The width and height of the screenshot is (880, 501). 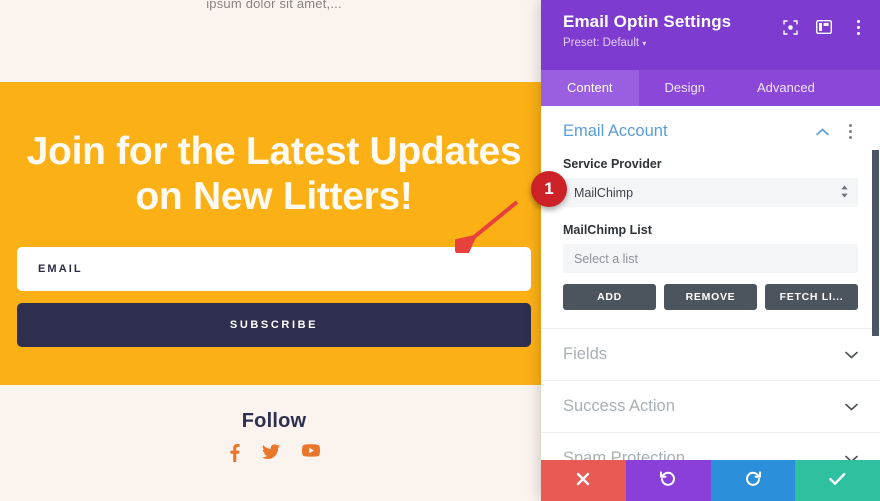 I want to click on select-arrows-icon, so click(x=844, y=193).